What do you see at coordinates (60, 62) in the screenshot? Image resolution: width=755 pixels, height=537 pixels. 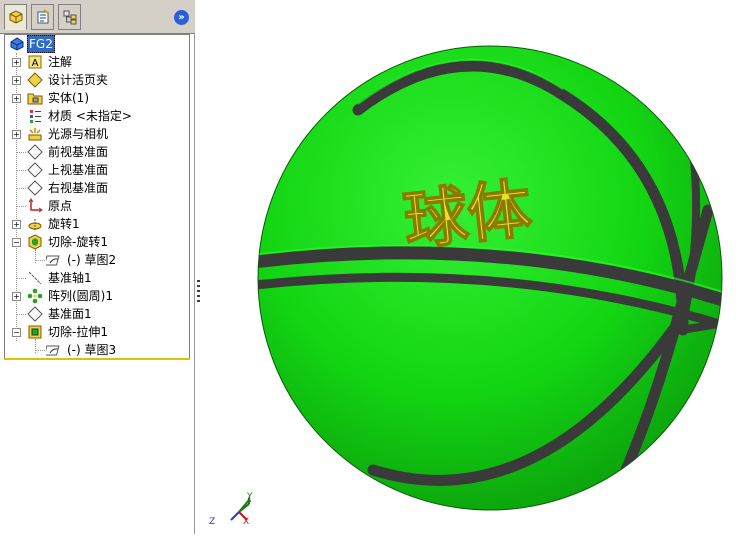 I see `tree-item-label: 注解` at bounding box center [60, 62].